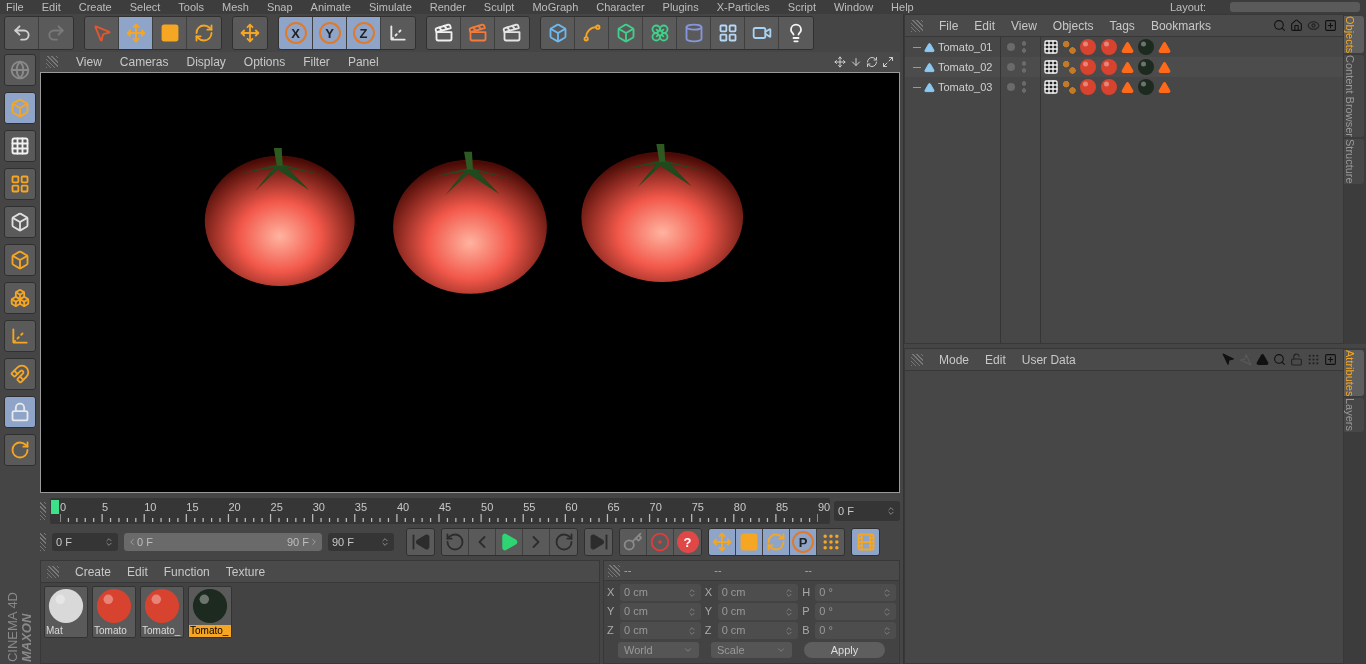 The image size is (1366, 664). What do you see at coordinates (206, 62) in the screenshot?
I see `menu-item: Display` at bounding box center [206, 62].